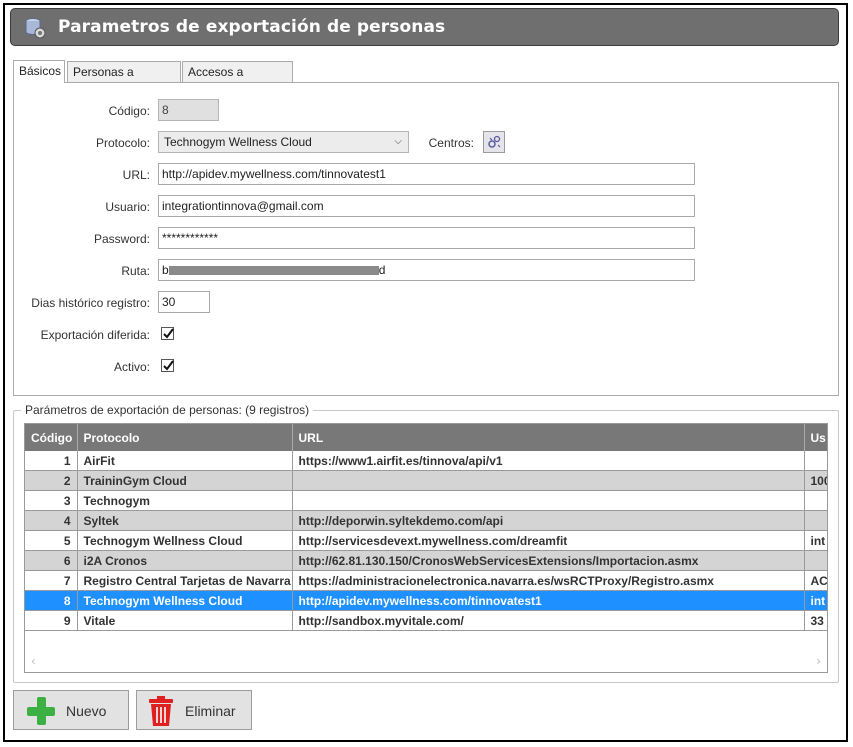 The height and width of the screenshot is (747, 853). I want to click on table-row: 3 Technogym, so click(426, 500).